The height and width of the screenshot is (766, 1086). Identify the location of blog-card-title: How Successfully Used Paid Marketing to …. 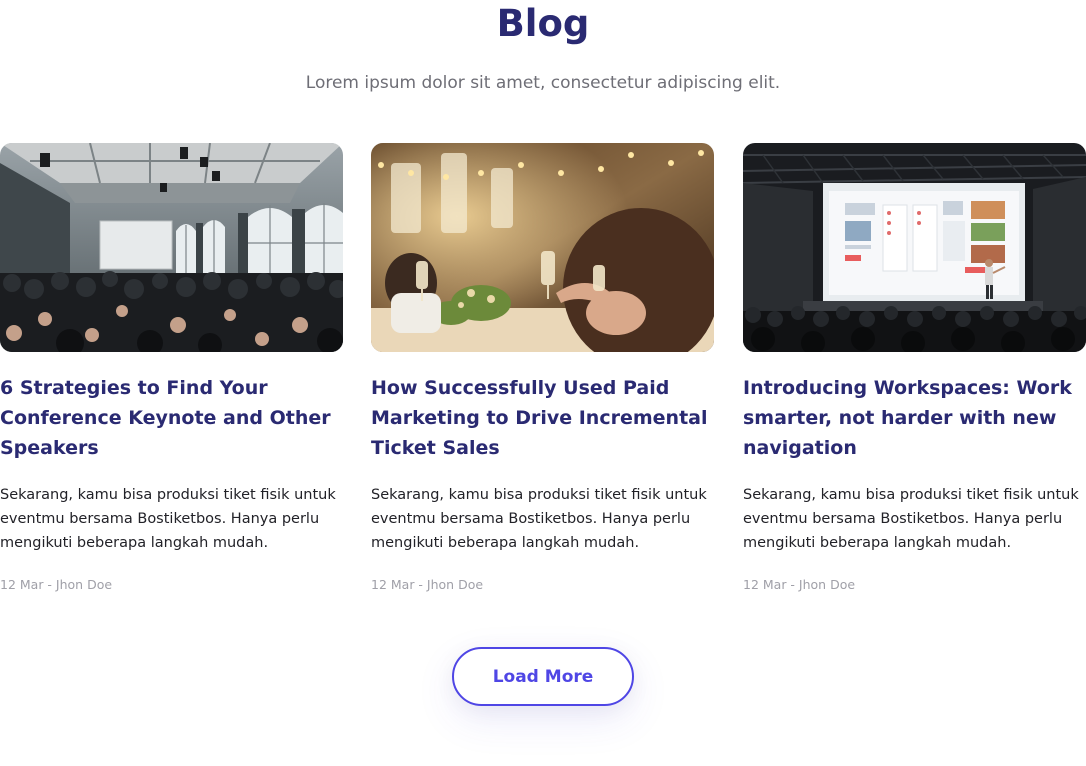
(542, 418).